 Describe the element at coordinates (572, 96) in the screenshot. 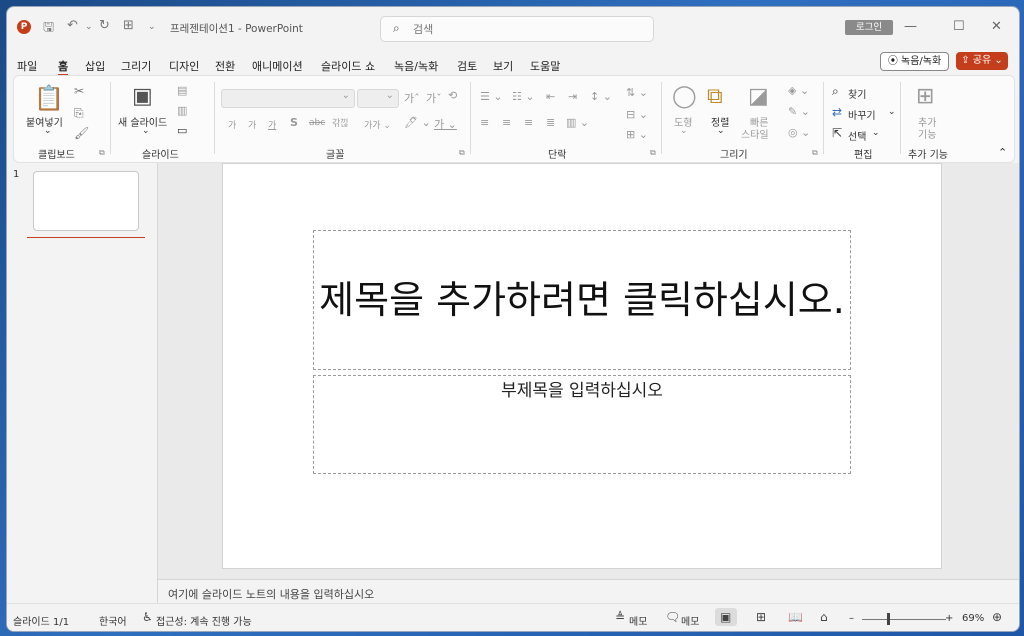

I see `increase-indent-icon: ⇥` at that location.